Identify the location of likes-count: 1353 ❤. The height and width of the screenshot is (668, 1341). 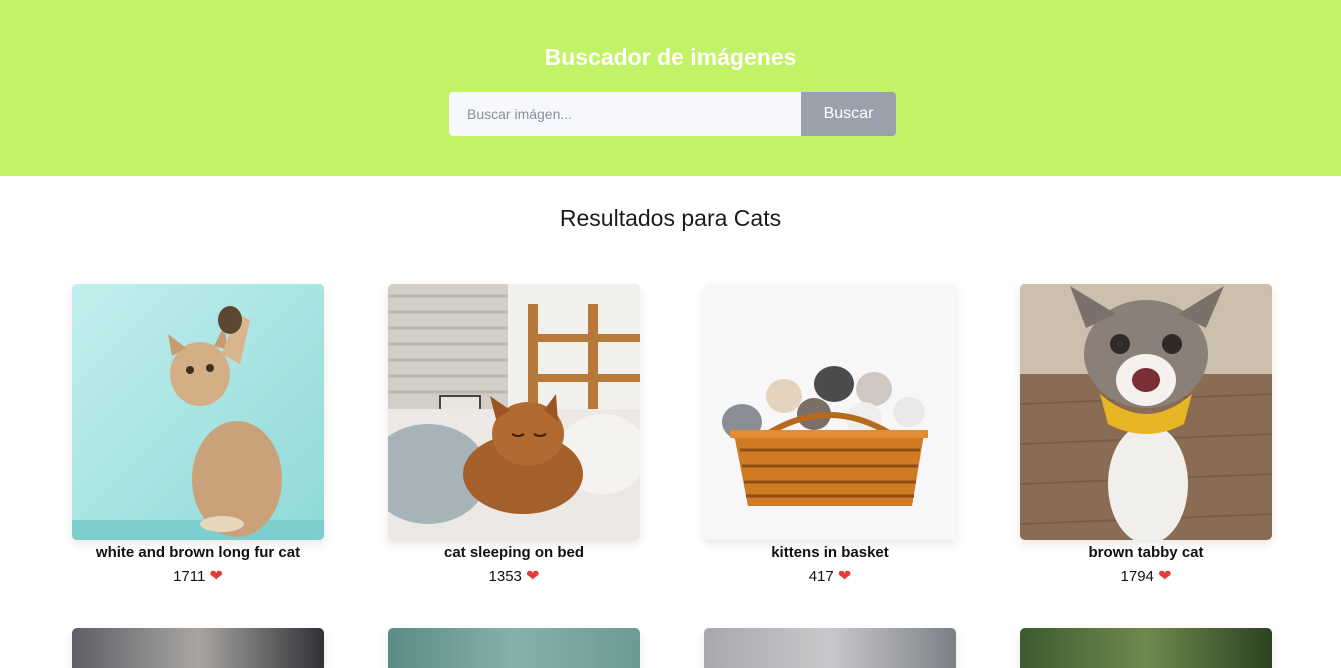
(514, 576).